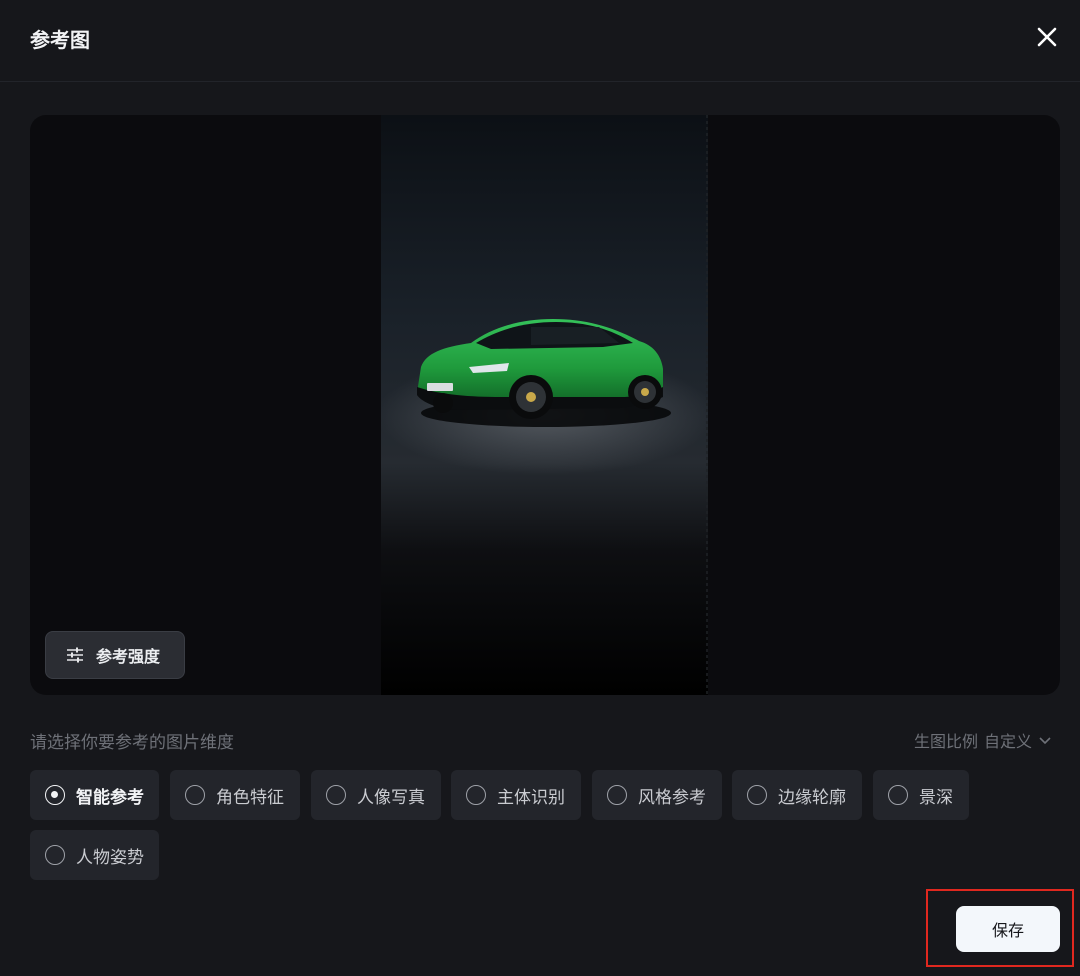 Image resolution: width=1080 pixels, height=976 pixels. Describe the element at coordinates (936, 797) in the screenshot. I see `option-label: 景深` at that location.